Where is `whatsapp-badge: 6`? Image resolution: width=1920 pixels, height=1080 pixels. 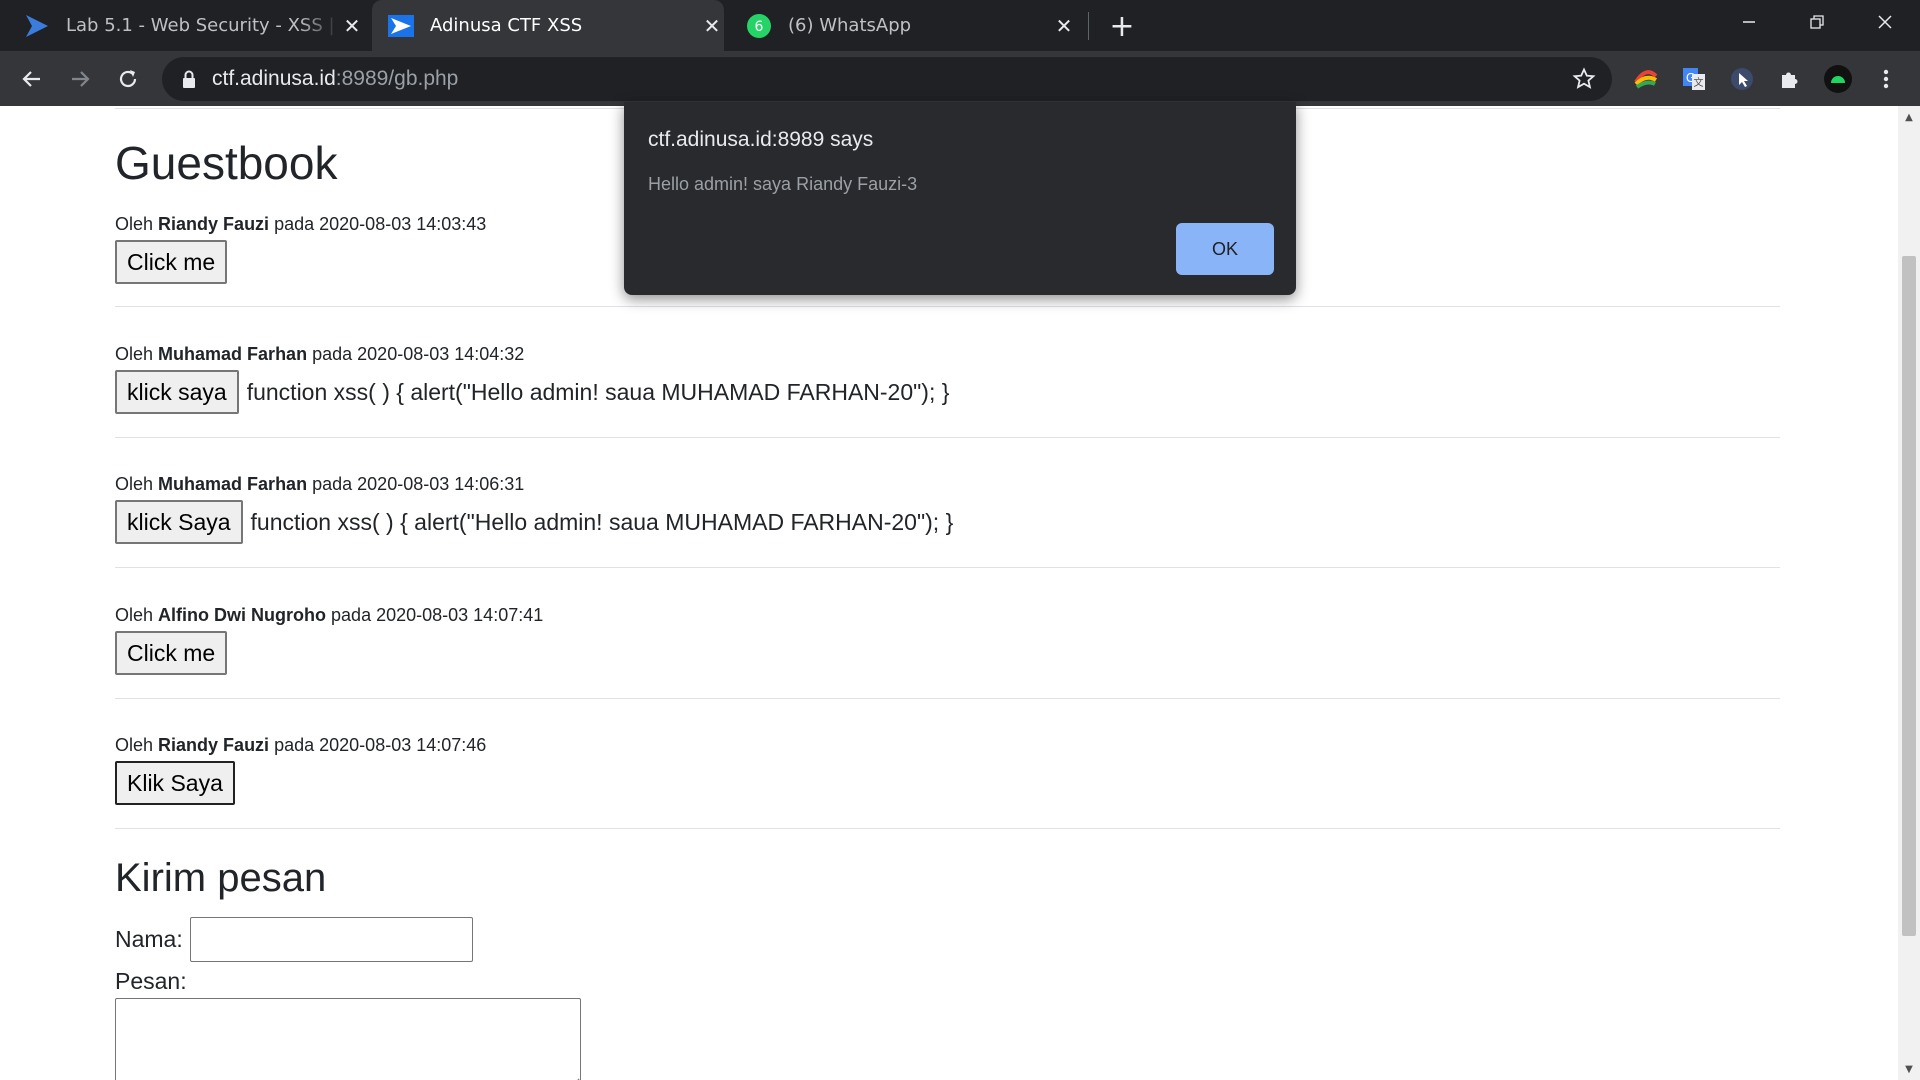
whatsapp-badge: 6 is located at coordinates (759, 27).